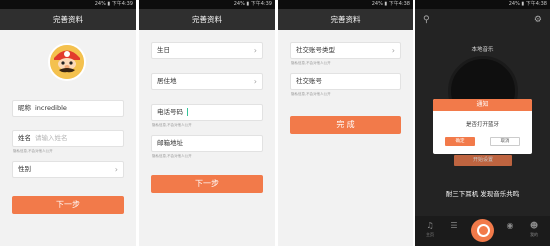  I want to click on disc-icon: ◉, so click(510, 225).